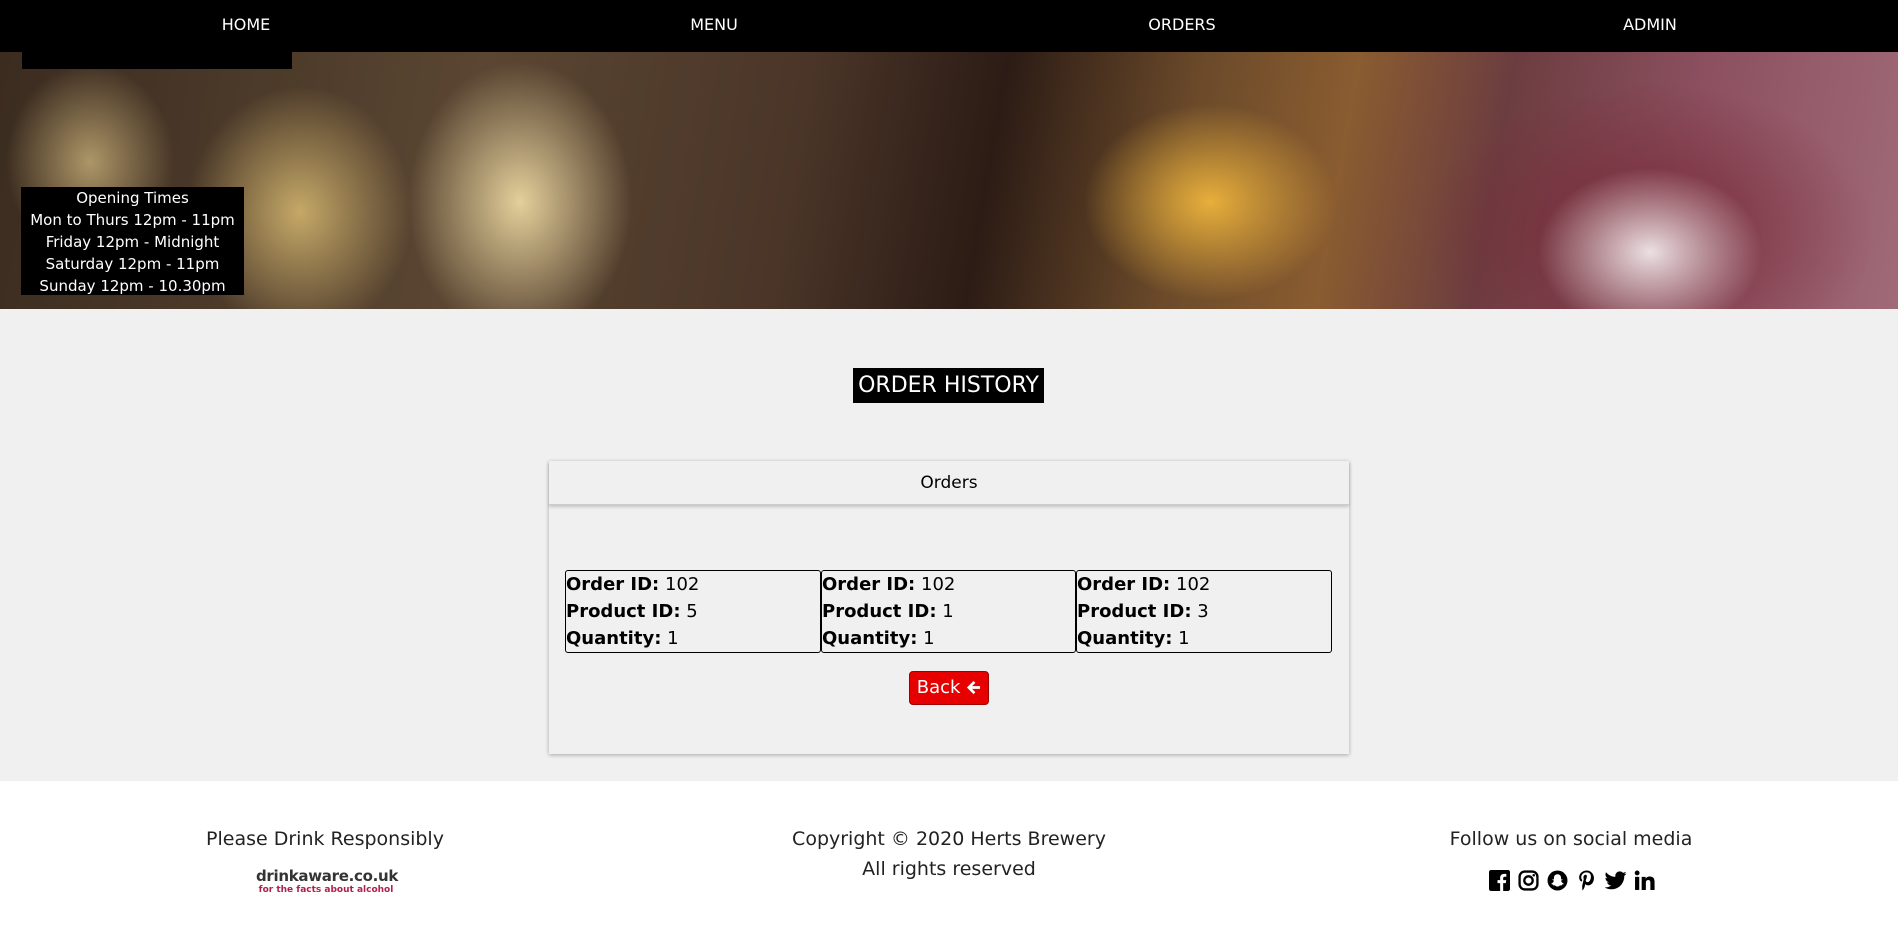 This screenshot has width=1898, height=932. What do you see at coordinates (325, 839) in the screenshot?
I see `drink-responsibly-text: Please Drink Responsibly` at bounding box center [325, 839].